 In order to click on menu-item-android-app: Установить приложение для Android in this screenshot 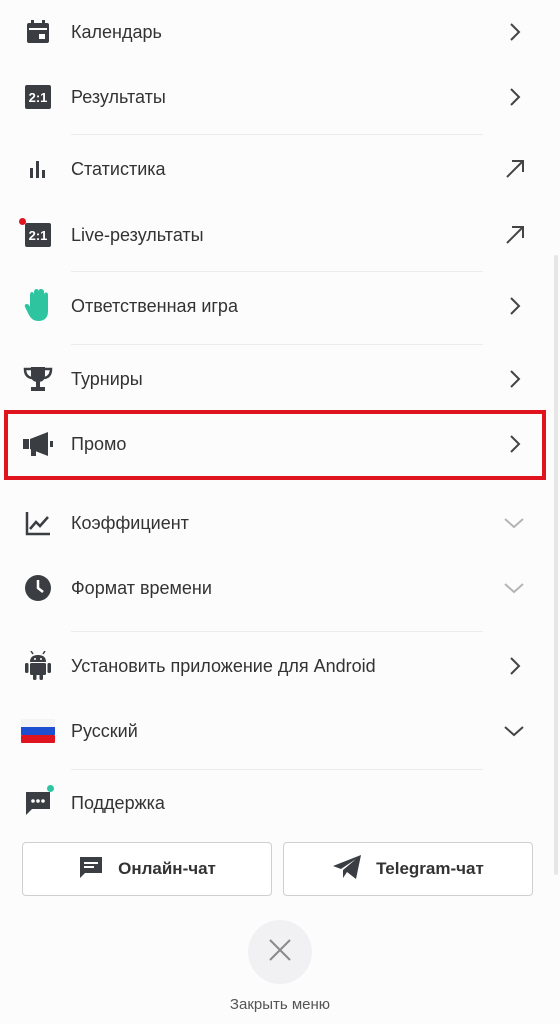, I will do `click(270, 666)`.